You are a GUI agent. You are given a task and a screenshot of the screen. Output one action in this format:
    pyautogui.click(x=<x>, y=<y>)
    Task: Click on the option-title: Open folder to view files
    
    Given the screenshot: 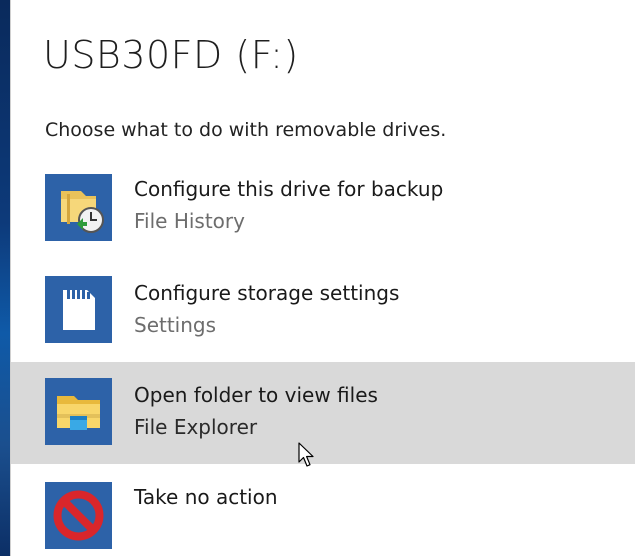 What is the action you would take?
    pyautogui.click(x=256, y=395)
    